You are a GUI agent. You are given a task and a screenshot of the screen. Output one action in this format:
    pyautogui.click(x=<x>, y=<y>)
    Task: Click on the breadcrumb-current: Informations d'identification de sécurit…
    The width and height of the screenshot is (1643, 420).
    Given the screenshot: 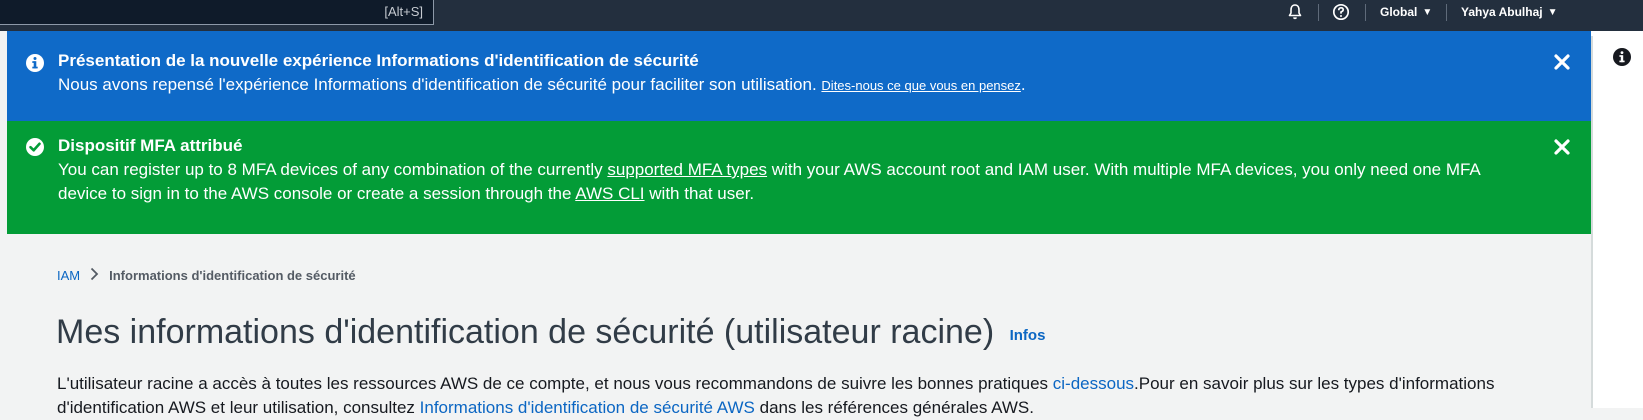 What is the action you would take?
    pyautogui.click(x=232, y=275)
    